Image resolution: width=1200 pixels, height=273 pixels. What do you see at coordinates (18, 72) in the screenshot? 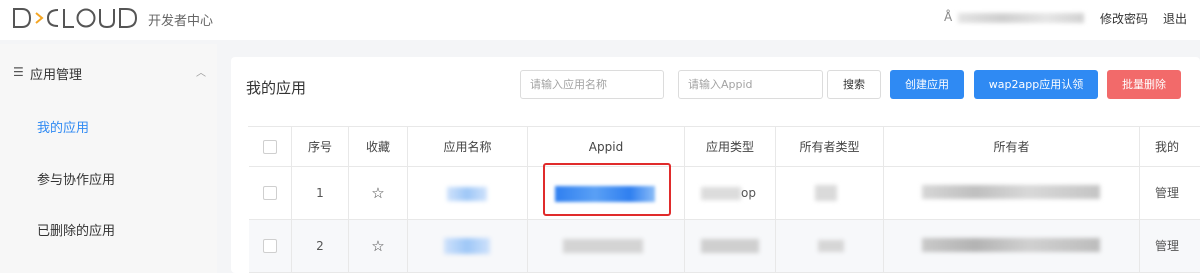
I see `list-icon: ☰` at bounding box center [18, 72].